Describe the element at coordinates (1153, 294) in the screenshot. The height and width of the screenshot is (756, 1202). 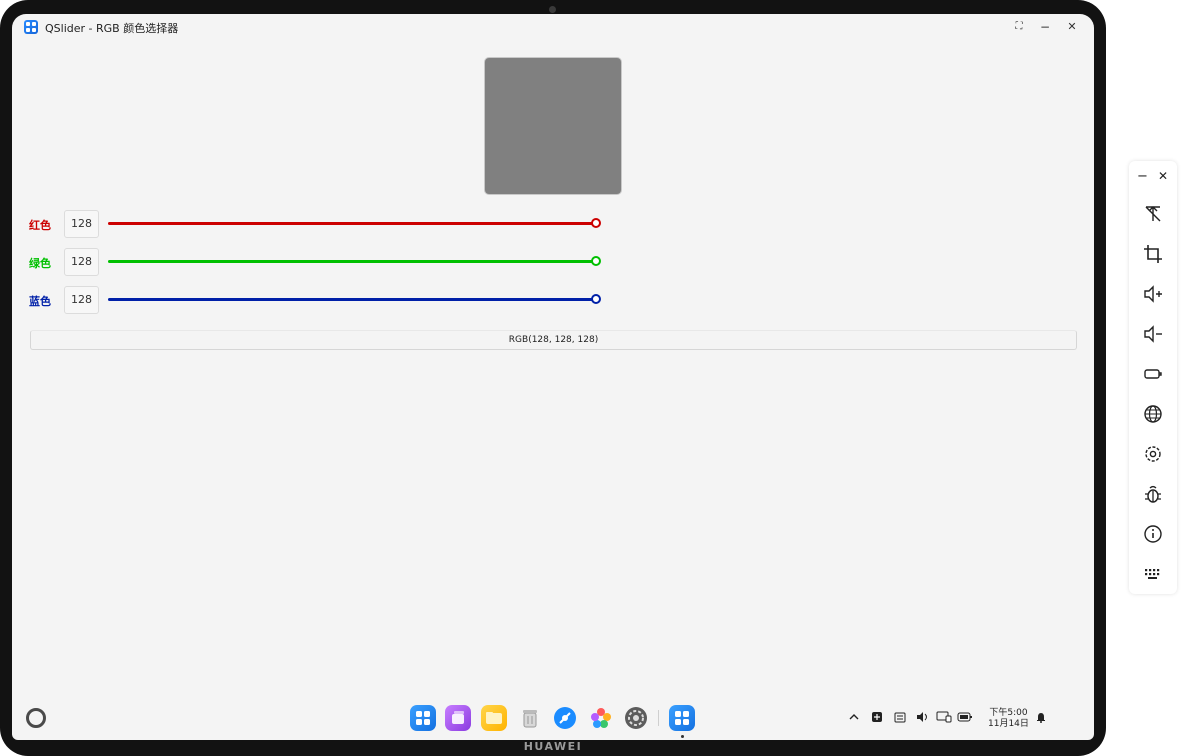
I see `volume-up-icon` at that location.